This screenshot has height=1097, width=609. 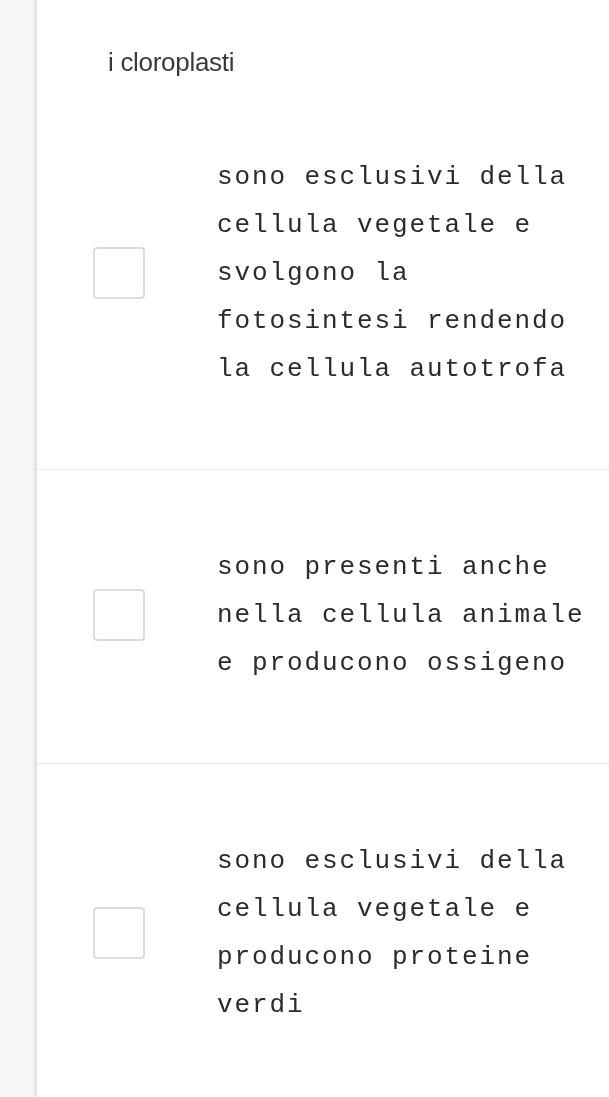 What do you see at coordinates (171, 62) in the screenshot?
I see `question-title: i cloroplasti` at bounding box center [171, 62].